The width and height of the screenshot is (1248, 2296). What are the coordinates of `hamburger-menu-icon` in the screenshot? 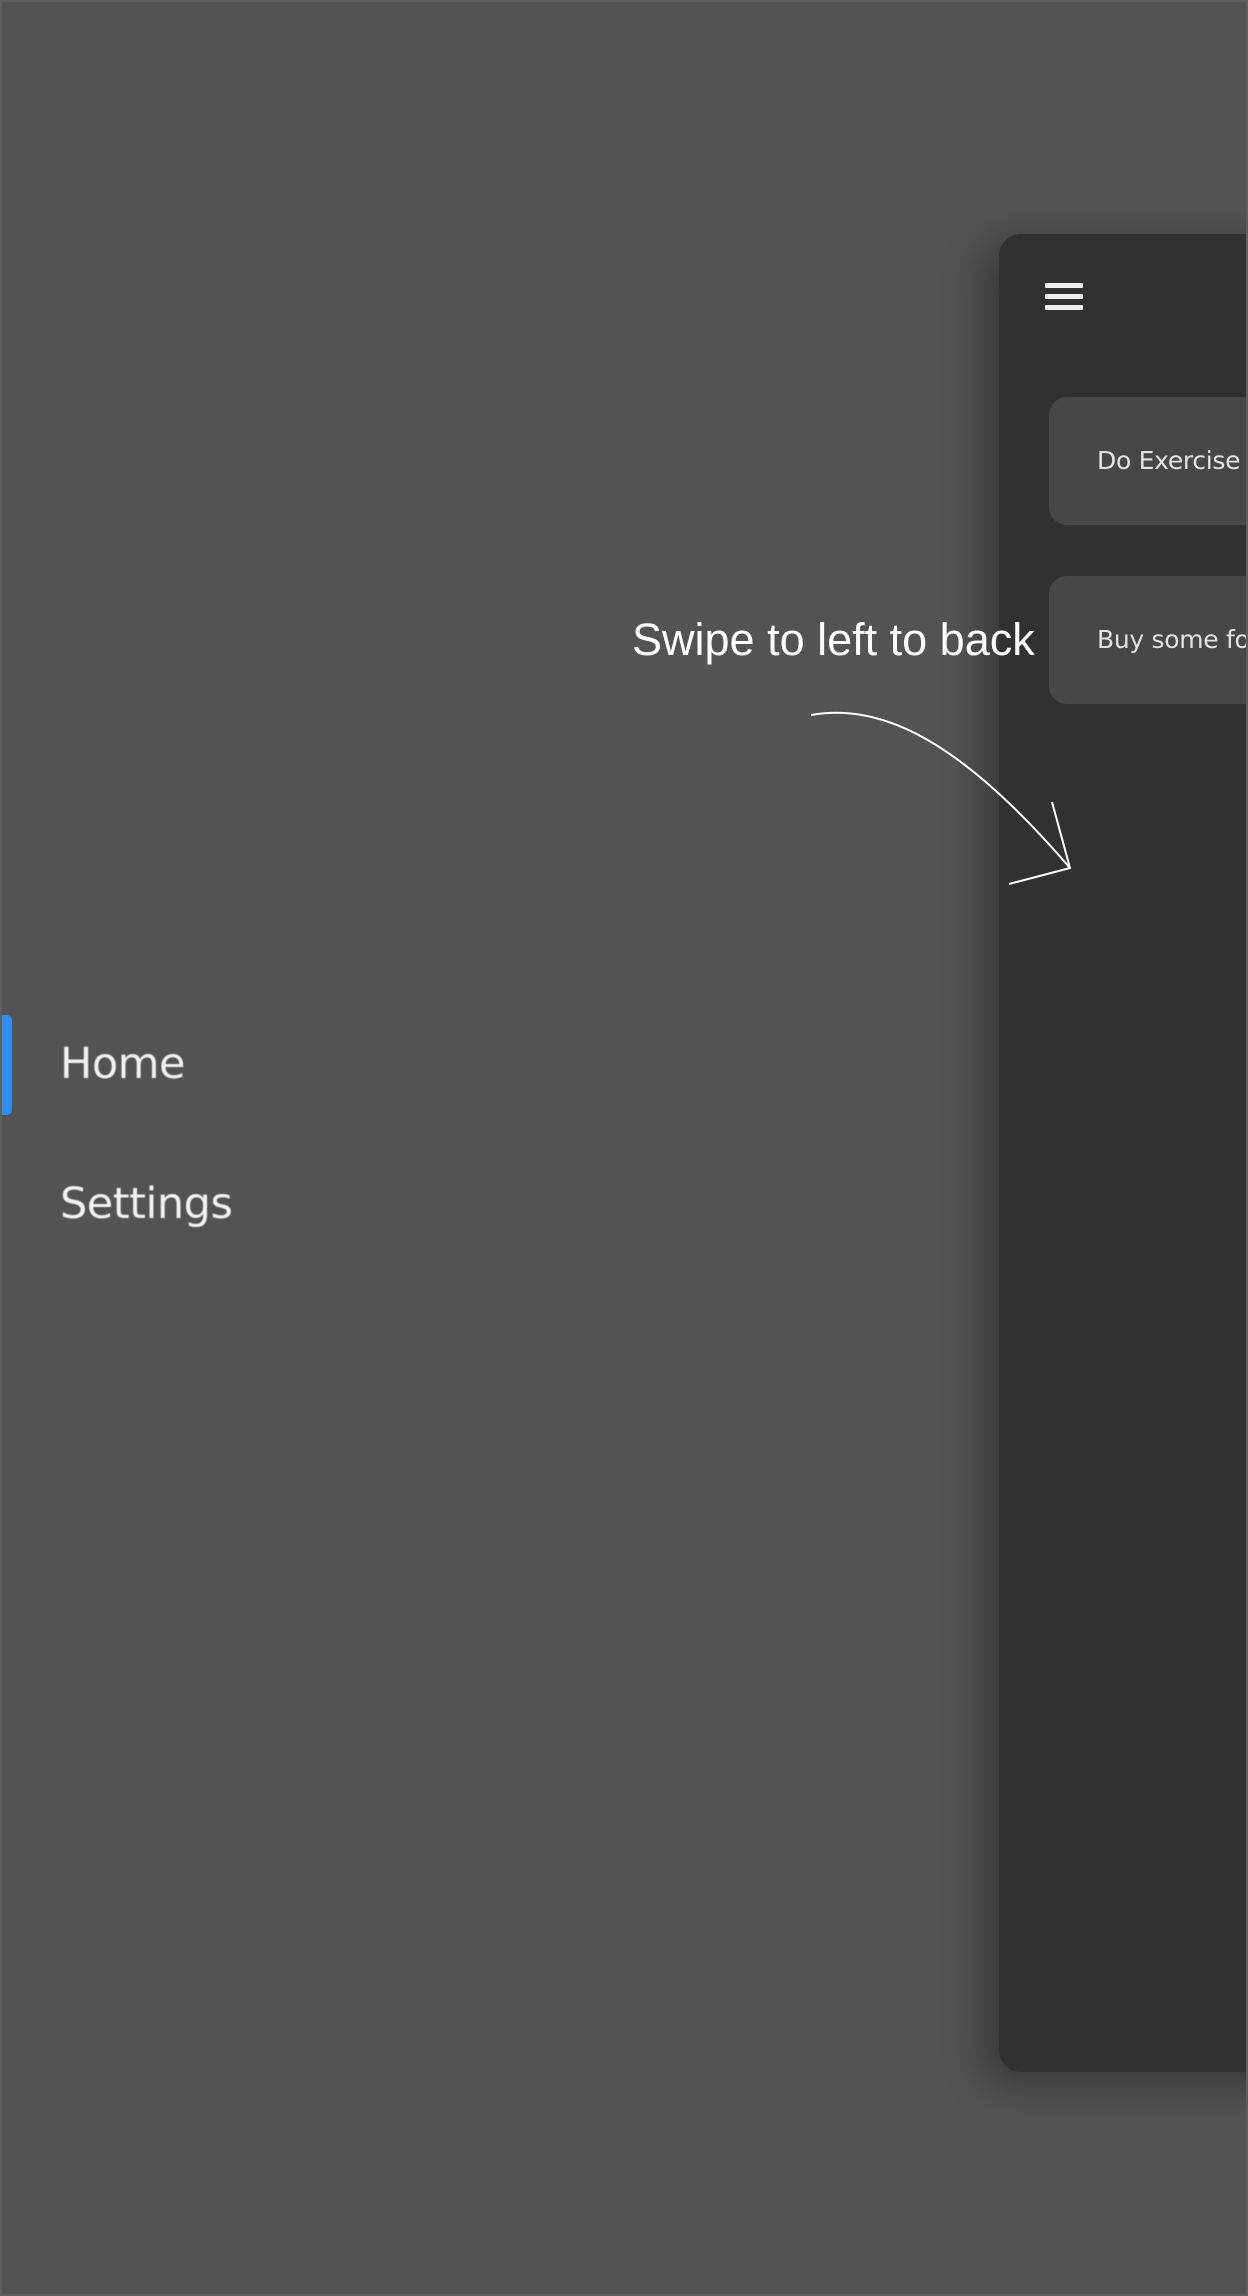 It's located at (1067, 296).